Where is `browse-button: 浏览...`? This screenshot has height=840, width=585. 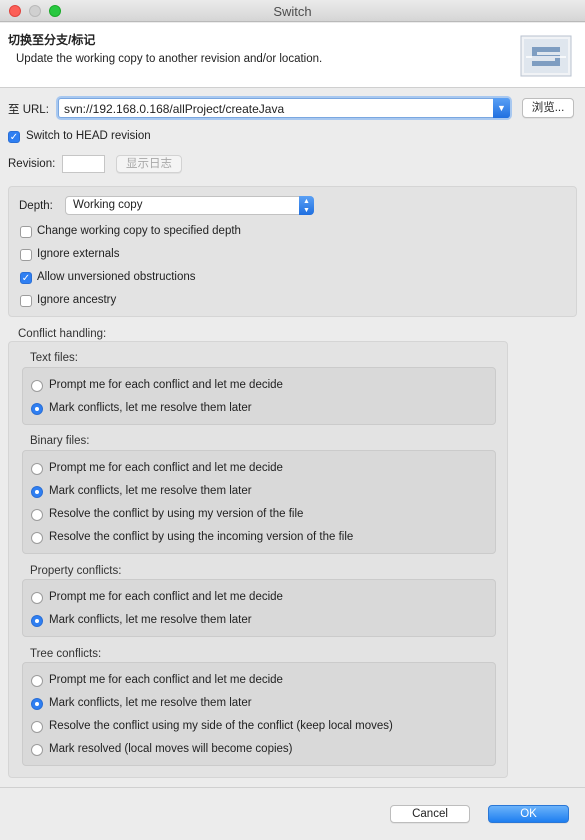
browse-button: 浏览... is located at coordinates (548, 108).